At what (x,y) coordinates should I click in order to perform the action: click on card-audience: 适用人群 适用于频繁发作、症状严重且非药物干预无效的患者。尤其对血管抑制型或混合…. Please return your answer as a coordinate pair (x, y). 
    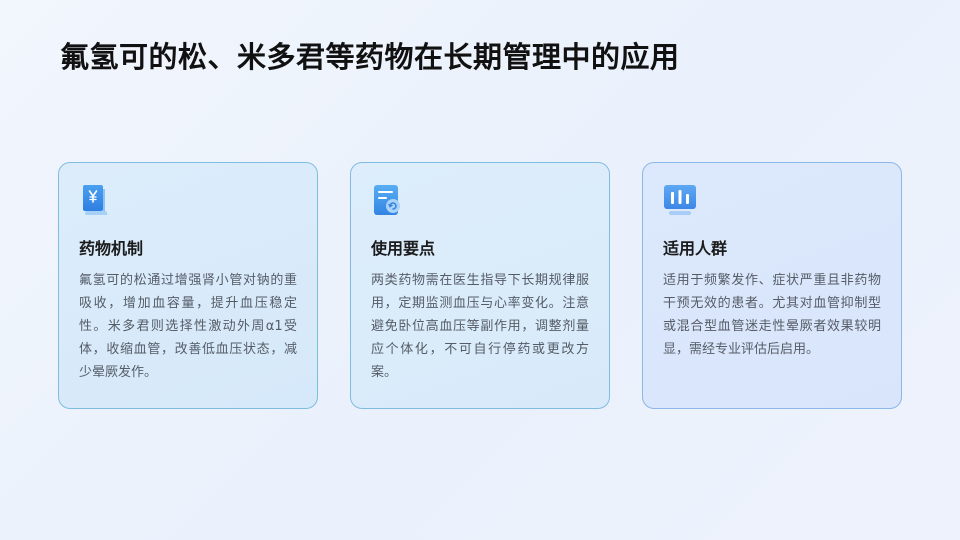
    Looking at the image, I should click on (772, 285).